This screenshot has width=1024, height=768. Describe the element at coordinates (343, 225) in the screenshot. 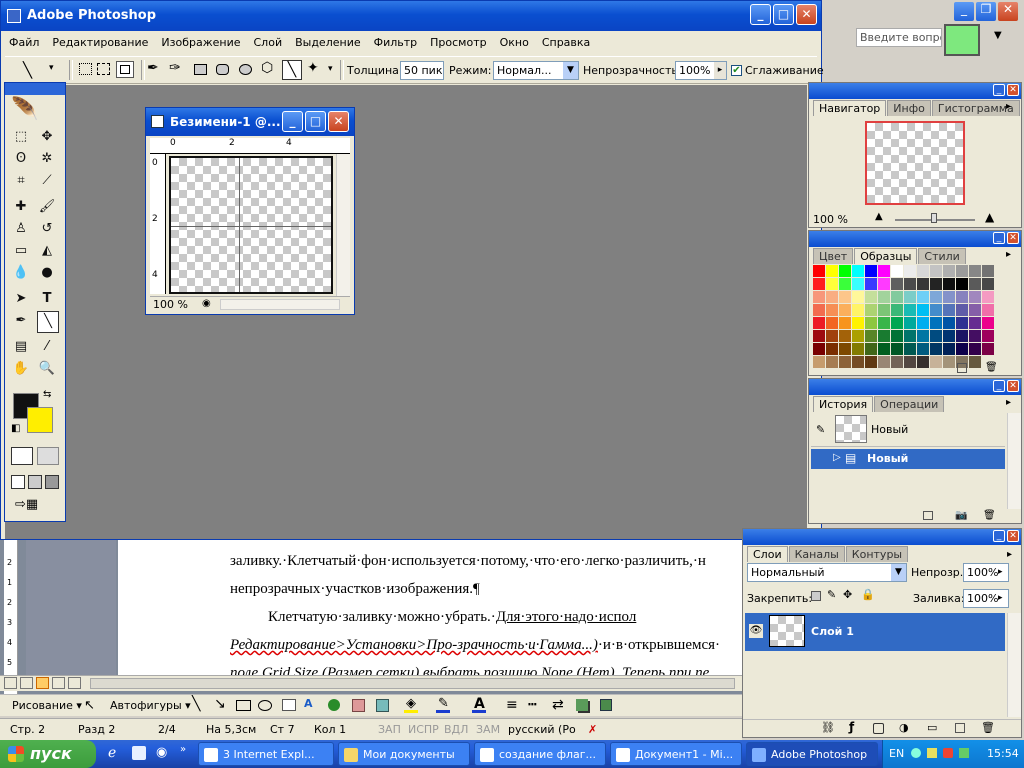

I see `doc-vertical-scrollbar` at that location.